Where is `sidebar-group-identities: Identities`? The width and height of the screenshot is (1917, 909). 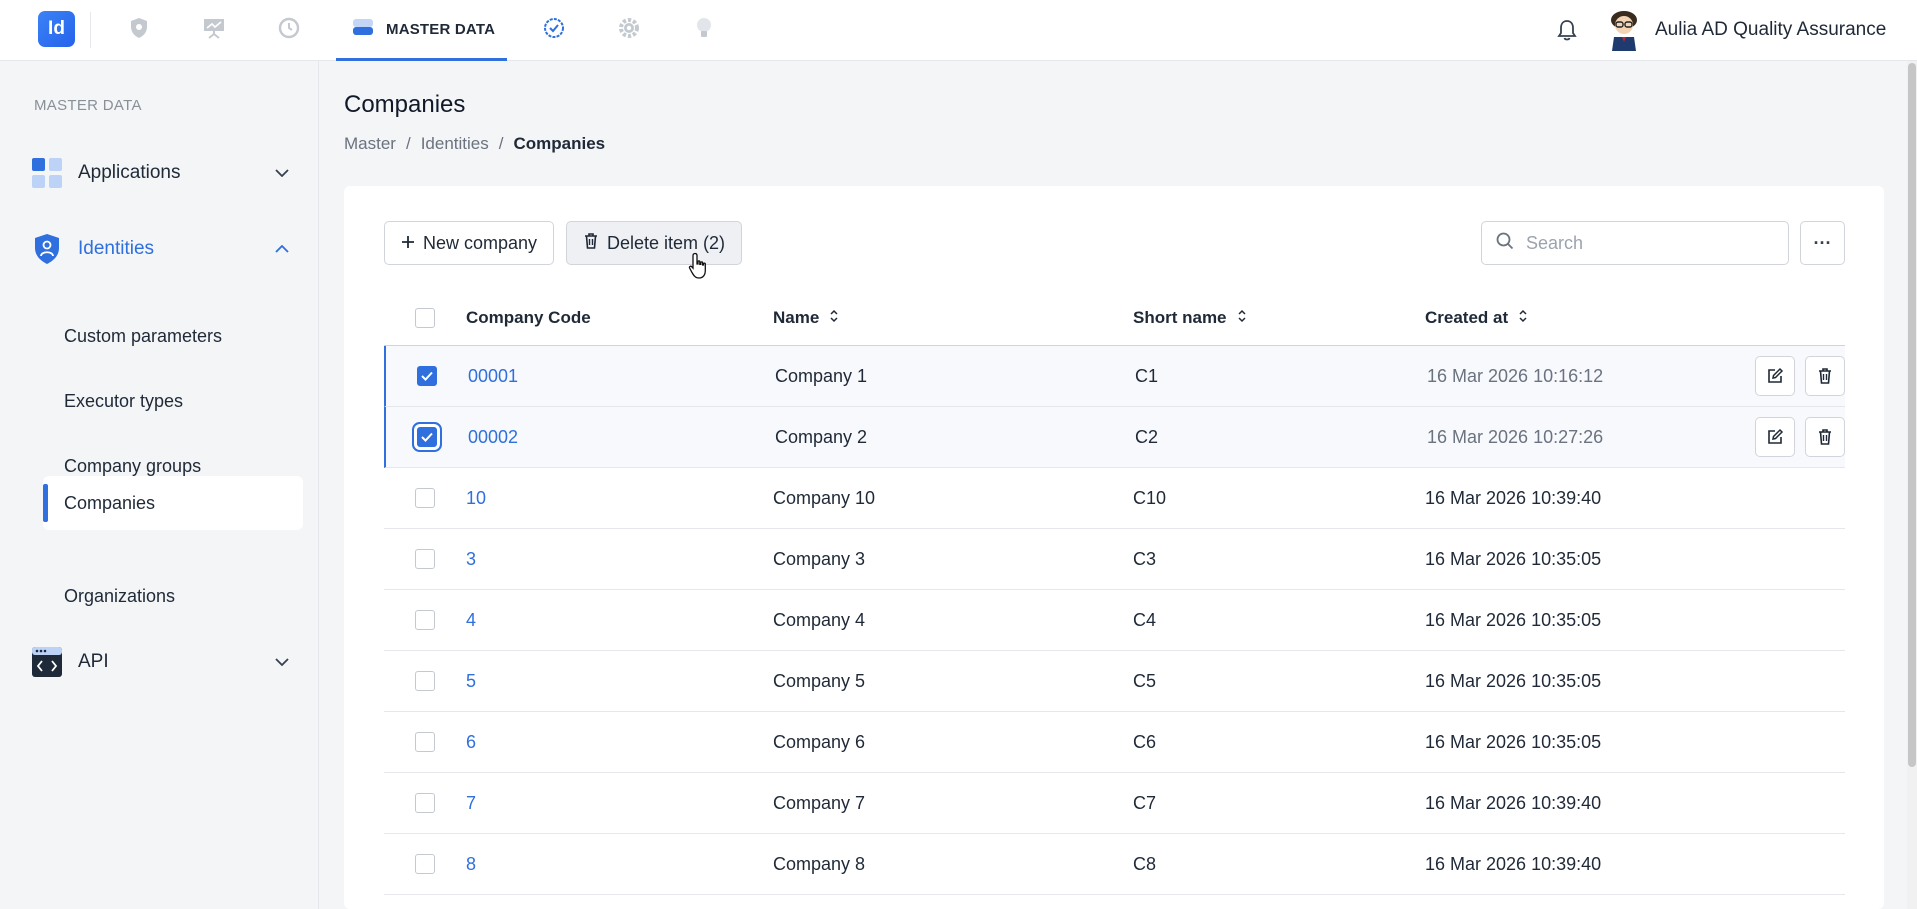
sidebar-group-identities: Identities is located at coordinates (165, 249).